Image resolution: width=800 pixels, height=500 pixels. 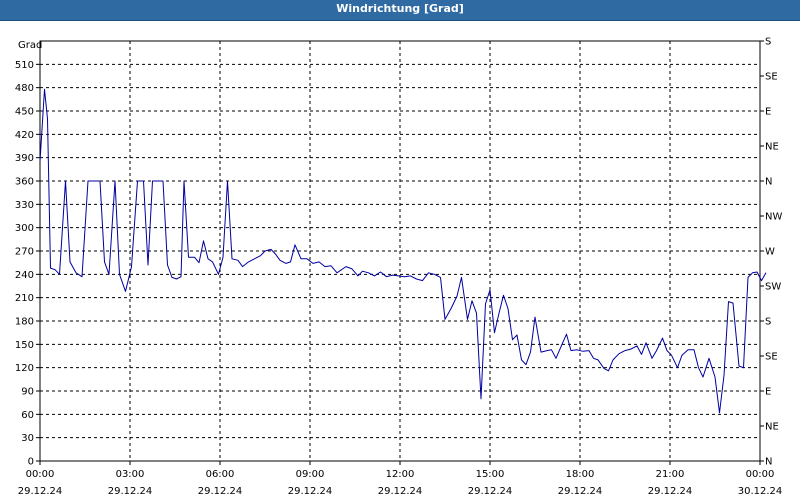 I want to click on y2-axis-ticks: N NE E SE S SW W NW N NE E SE S, so click(x=771, y=252).